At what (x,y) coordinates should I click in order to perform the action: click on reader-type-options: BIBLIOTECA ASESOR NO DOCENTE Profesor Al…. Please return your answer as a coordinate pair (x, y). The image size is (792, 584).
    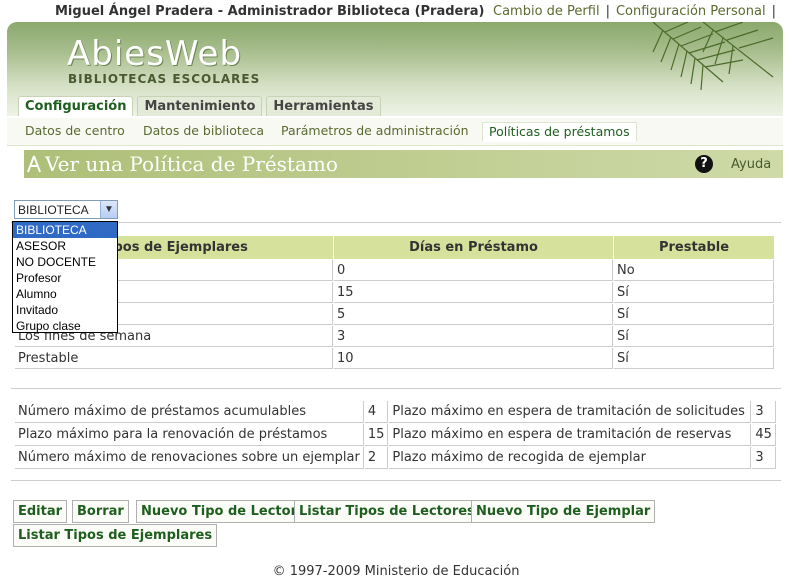
    Looking at the image, I should click on (65, 277).